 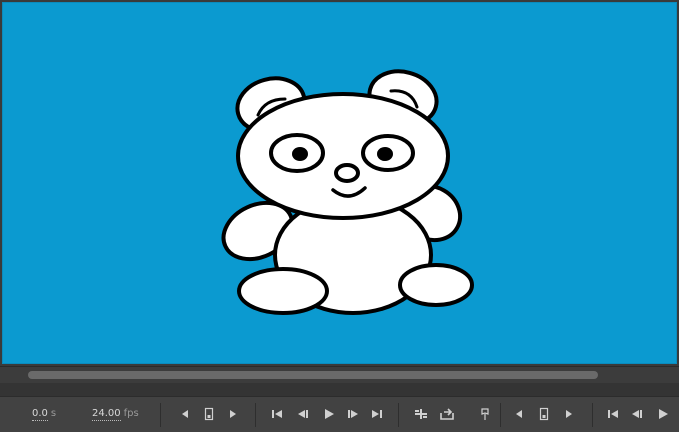 I want to click on marker-button, so click(x=485, y=414).